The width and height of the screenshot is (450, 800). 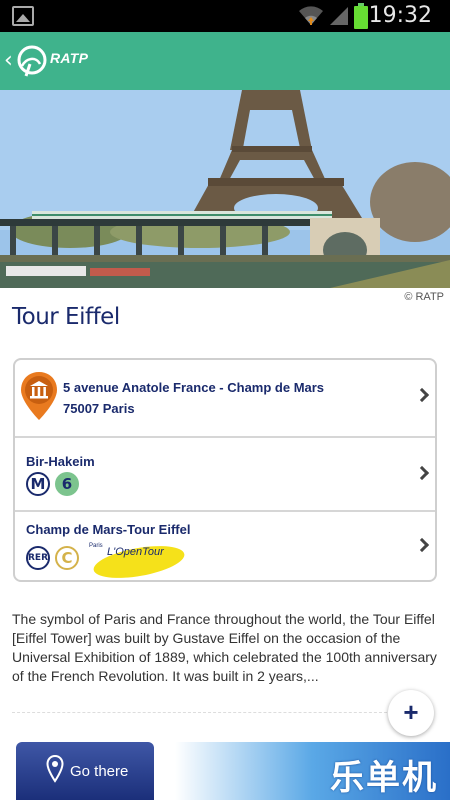 I want to click on ratp-logo-icon, so click(x=32, y=61).